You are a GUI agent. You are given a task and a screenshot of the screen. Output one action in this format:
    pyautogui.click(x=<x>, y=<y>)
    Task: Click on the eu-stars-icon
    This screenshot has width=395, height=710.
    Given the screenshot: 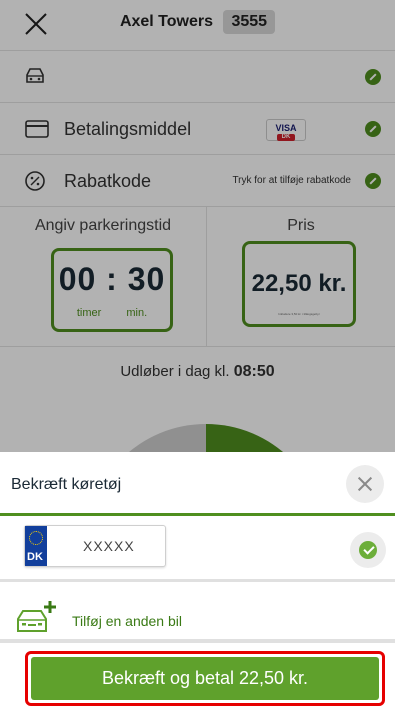 What is the action you would take?
    pyautogui.click(x=36, y=538)
    